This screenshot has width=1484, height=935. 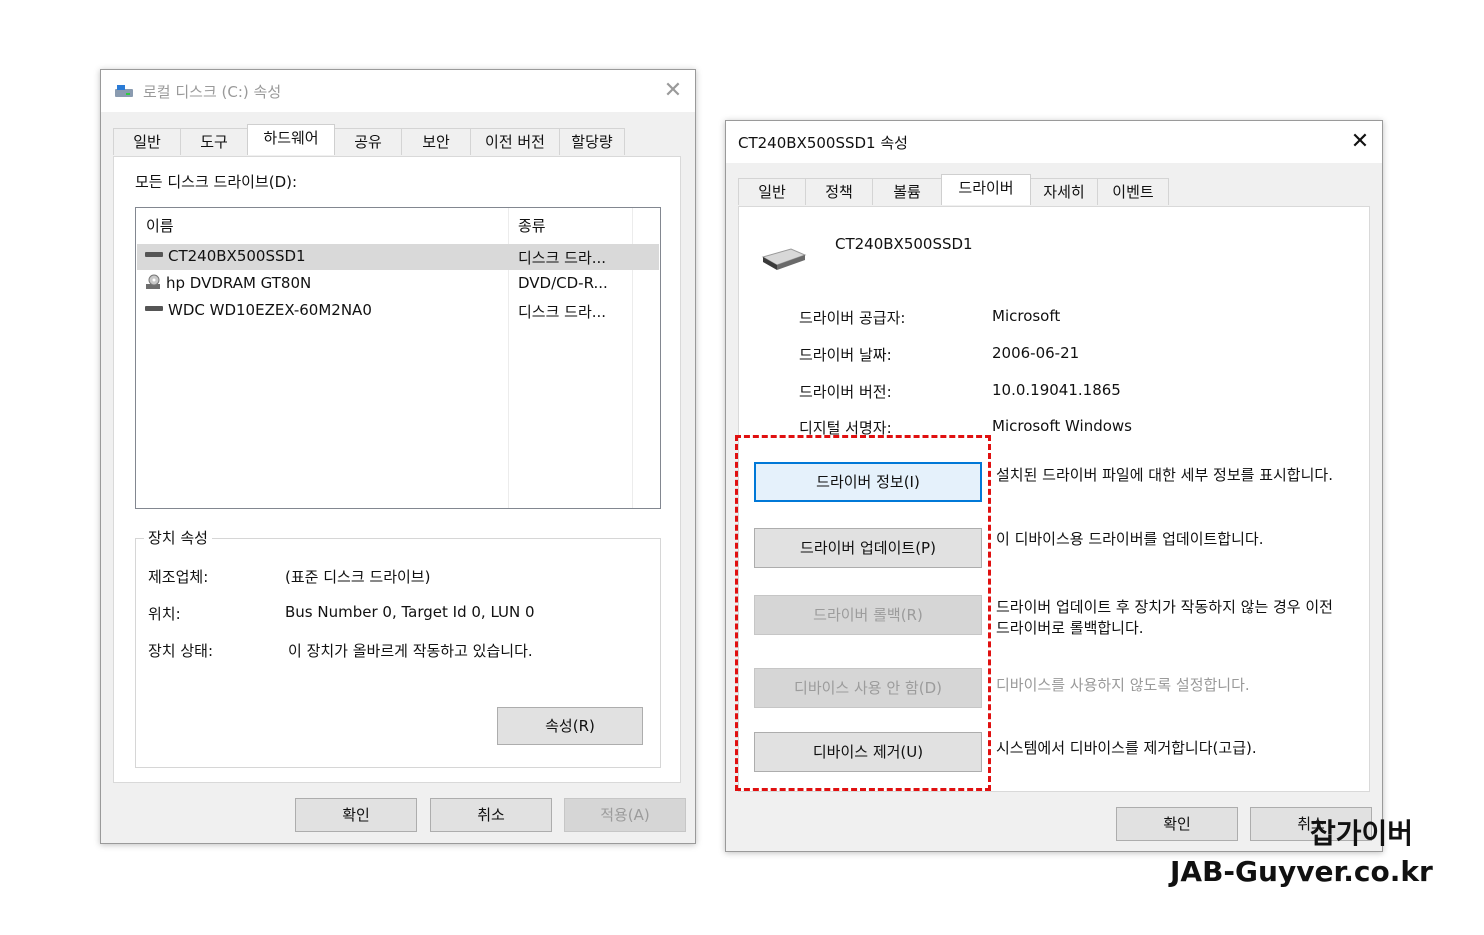 I want to click on digital-signer-value: Microsoft Windows, so click(x=1062, y=426).